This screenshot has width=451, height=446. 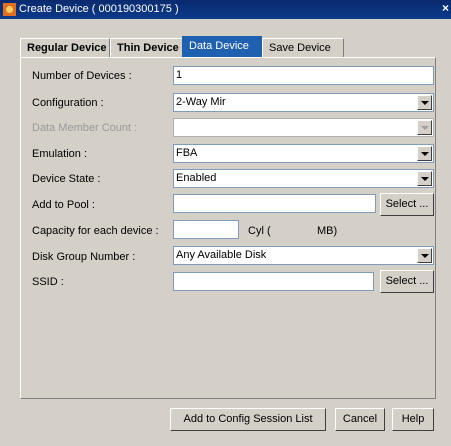 What do you see at coordinates (99, 9) in the screenshot?
I see `window-title: Create Device ( 000190300175 )` at bounding box center [99, 9].